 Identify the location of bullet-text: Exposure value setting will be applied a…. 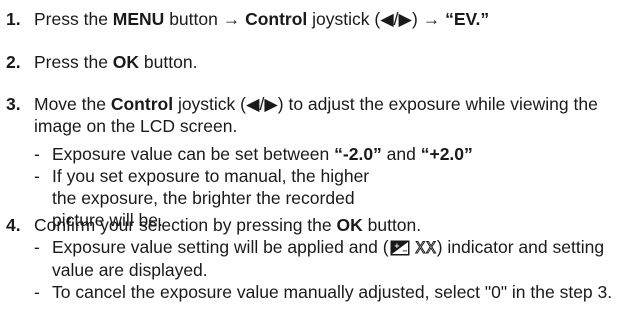
(220, 247).